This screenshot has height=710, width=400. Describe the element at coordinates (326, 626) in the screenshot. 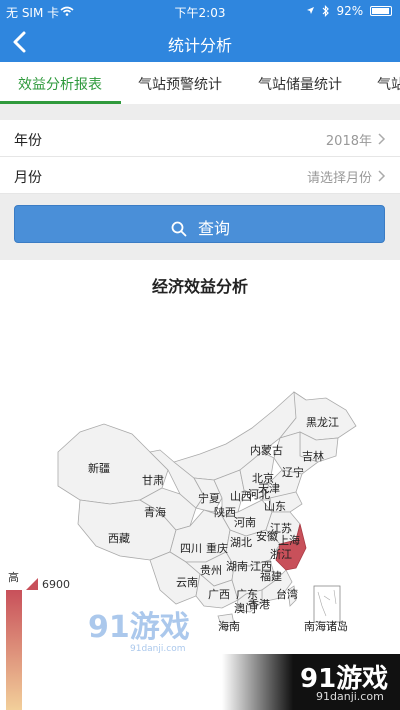

I see `map-label-nanhai: 南海诸岛` at that location.